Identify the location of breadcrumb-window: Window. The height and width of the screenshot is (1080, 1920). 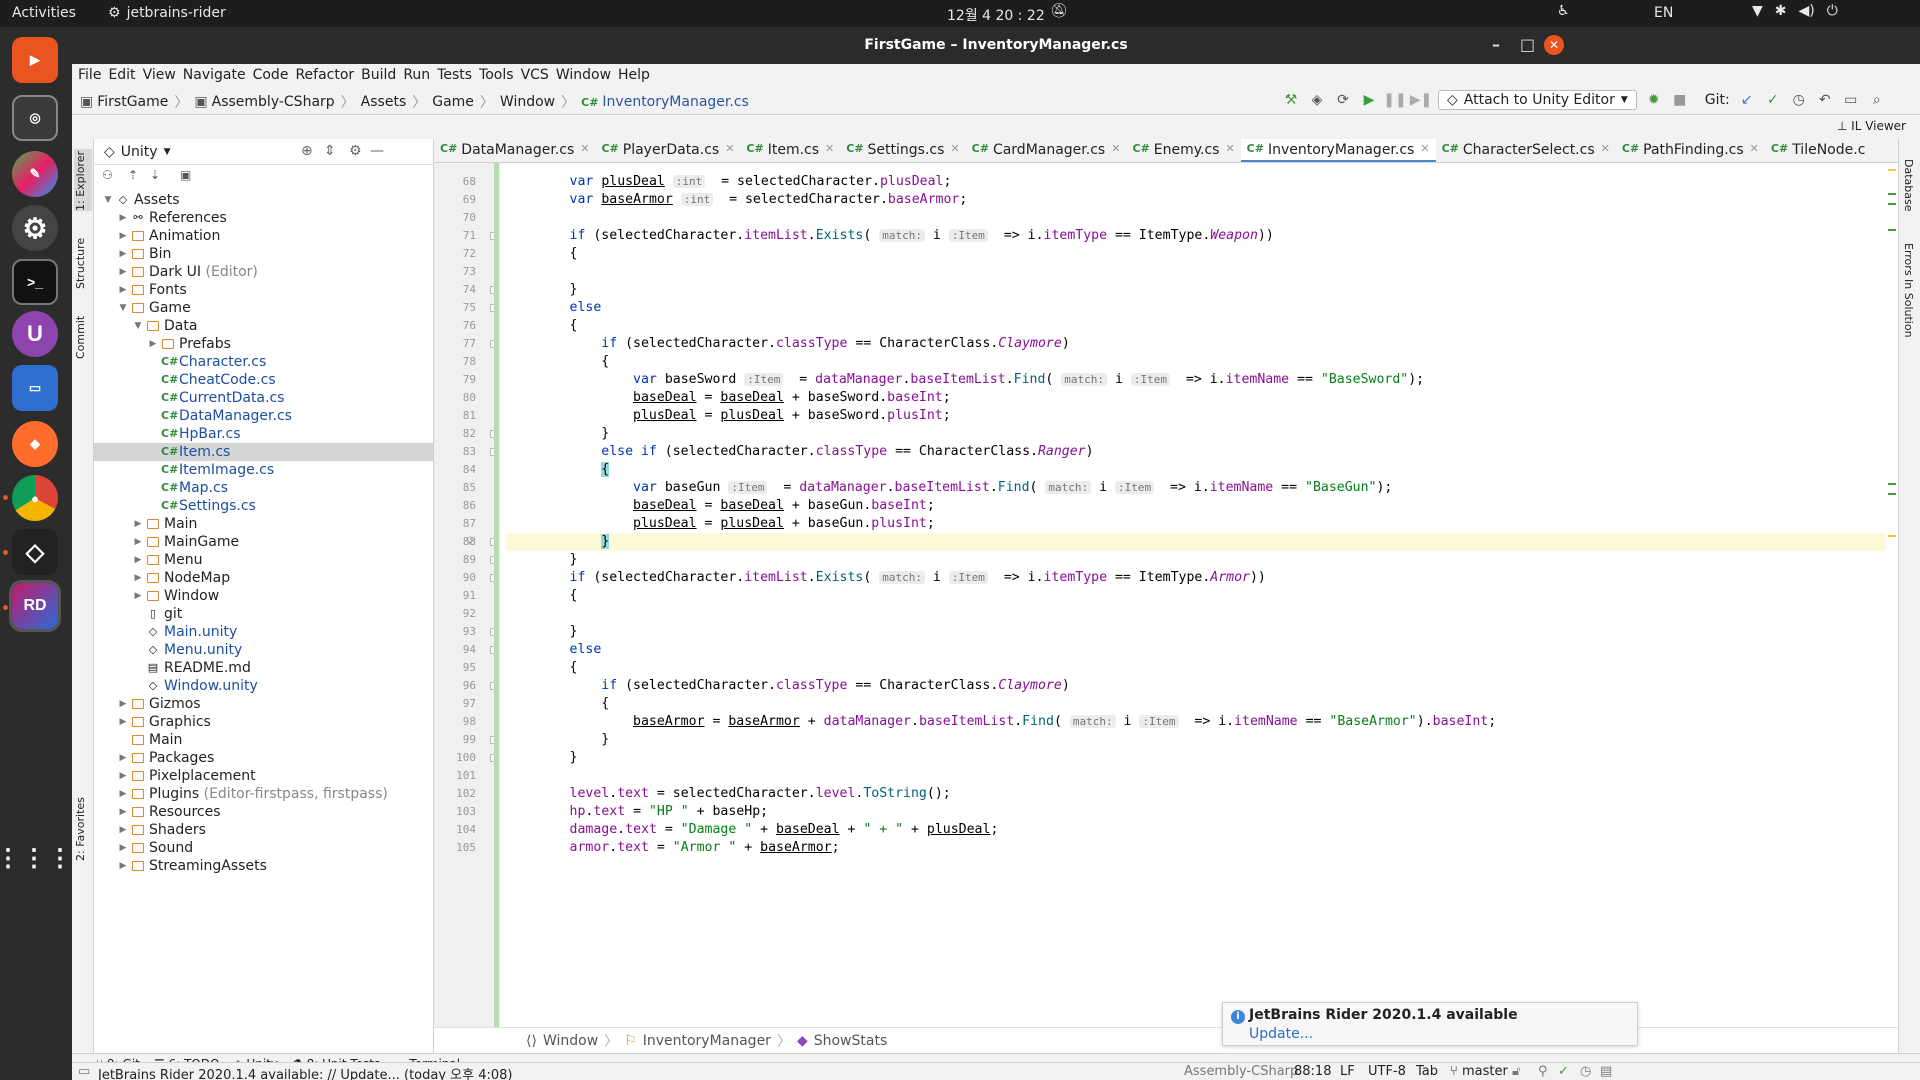
(527, 102).